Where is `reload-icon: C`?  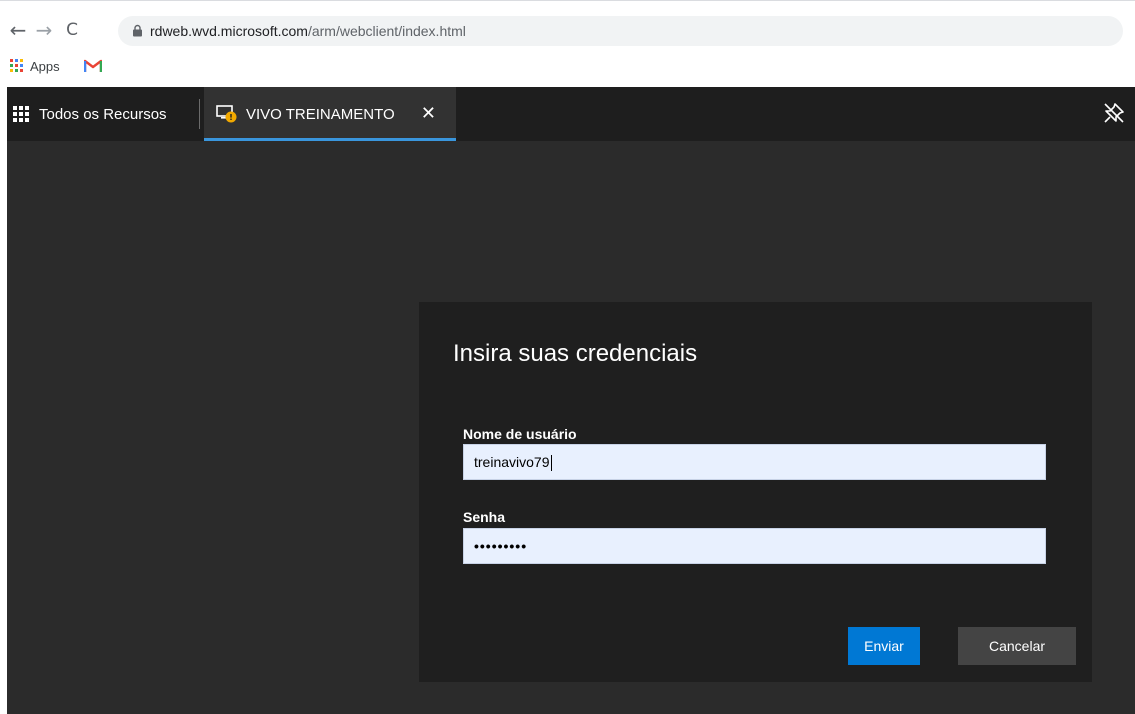
reload-icon: C is located at coordinates (72, 30).